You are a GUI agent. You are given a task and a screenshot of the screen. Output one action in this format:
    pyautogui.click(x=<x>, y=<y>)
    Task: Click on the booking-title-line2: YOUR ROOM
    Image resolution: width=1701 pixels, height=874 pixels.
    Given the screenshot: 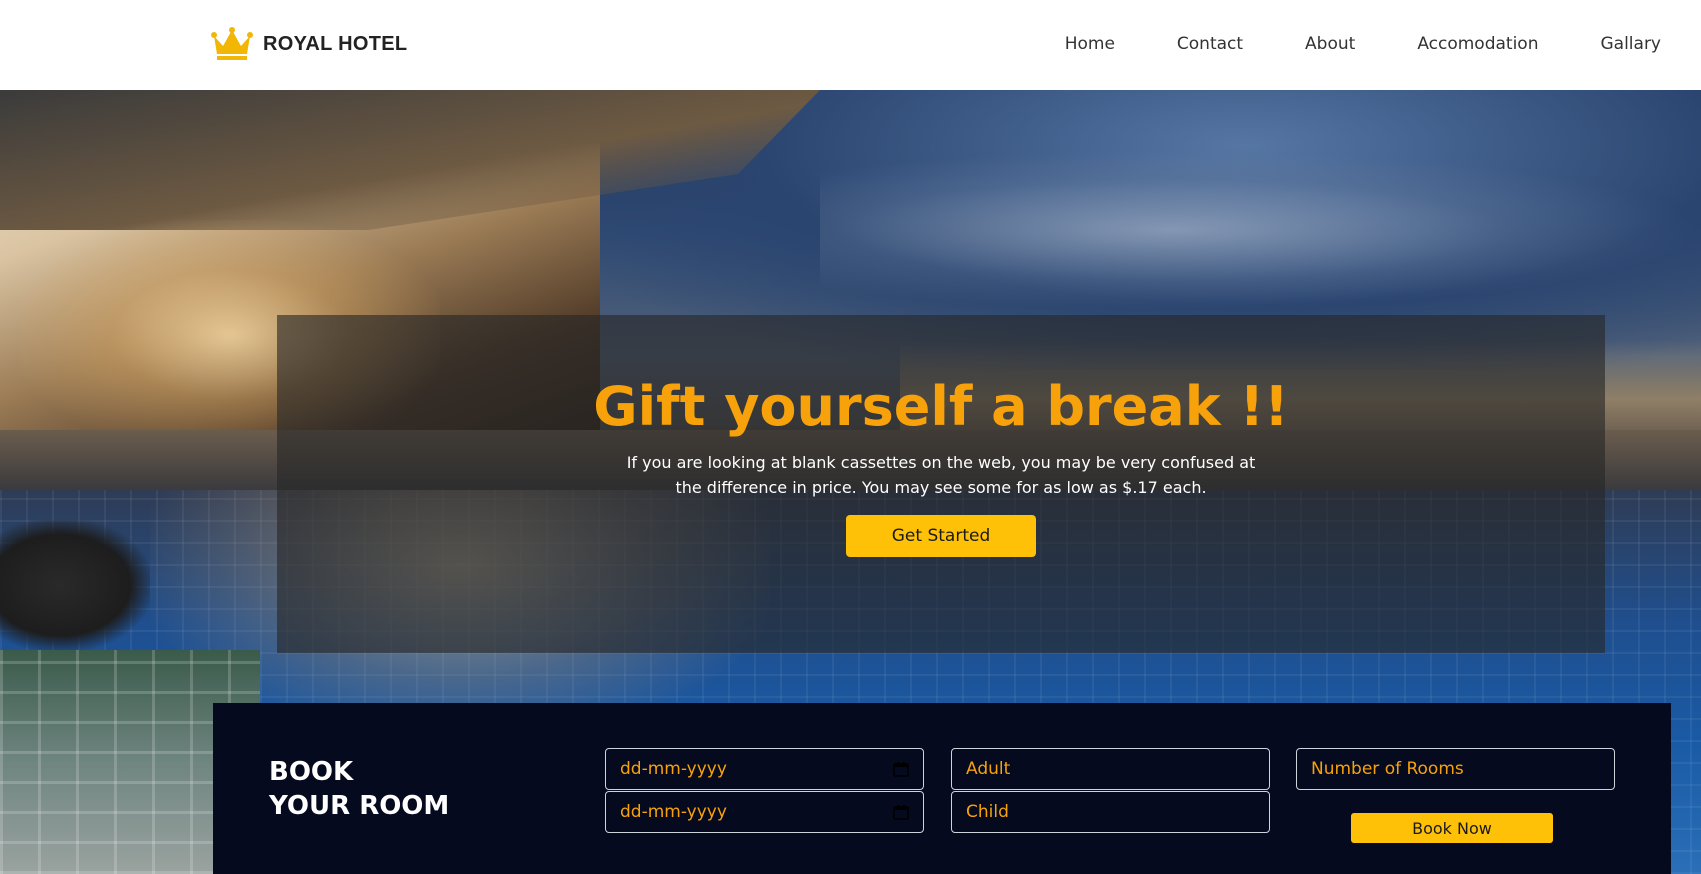 What is the action you would take?
    pyautogui.click(x=359, y=806)
    